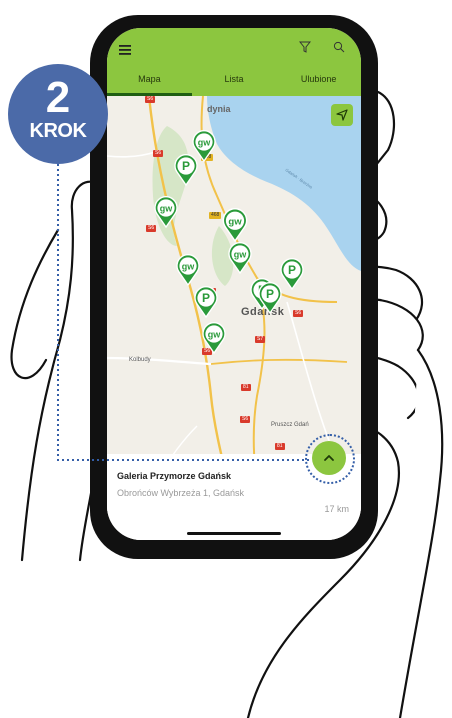  Describe the element at coordinates (58, 97) in the screenshot. I see `step-number: 2` at that location.